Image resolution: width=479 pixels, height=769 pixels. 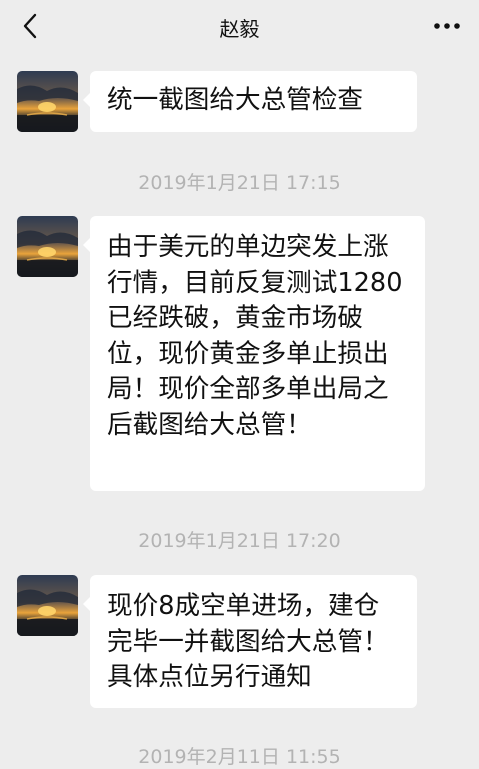 I want to click on message-bubble: 现价8成空单进场，建仓完毕一并截图给大总管！具体点位另行通知, so click(x=250, y=641).